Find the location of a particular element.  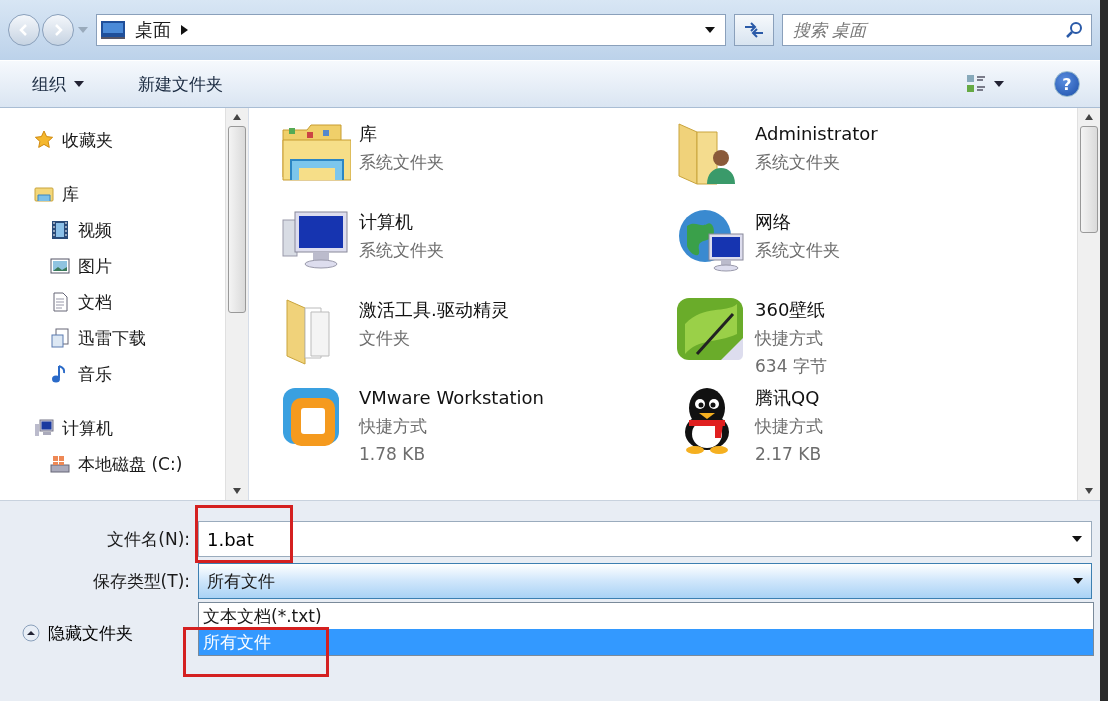

computer-icon is located at coordinates (44, 428).